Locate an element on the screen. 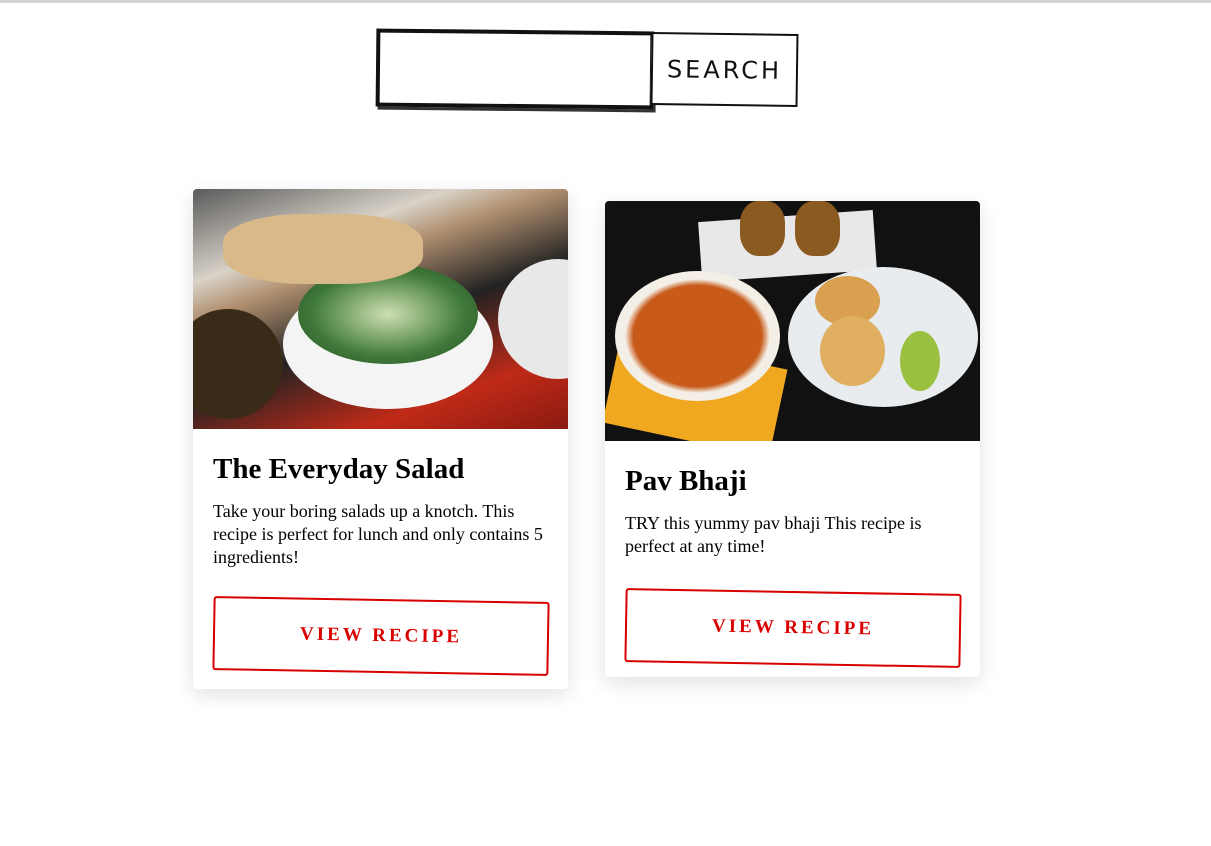  recipe-title: Pav Bhaji is located at coordinates (686, 481).